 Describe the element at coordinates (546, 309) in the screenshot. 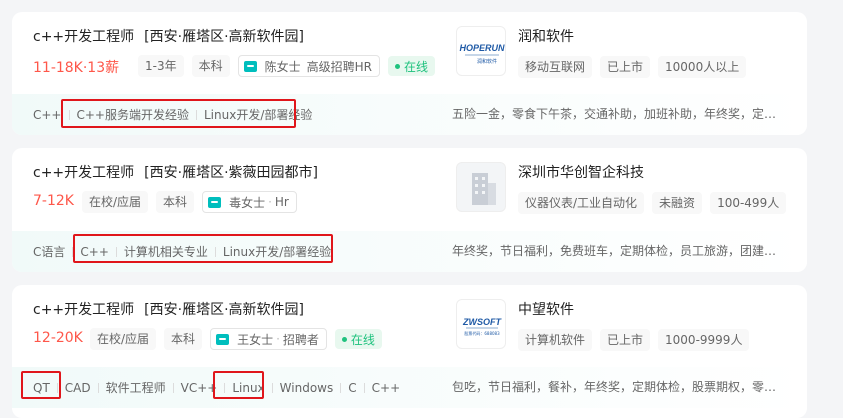

I see `company-name: 中望软件` at that location.